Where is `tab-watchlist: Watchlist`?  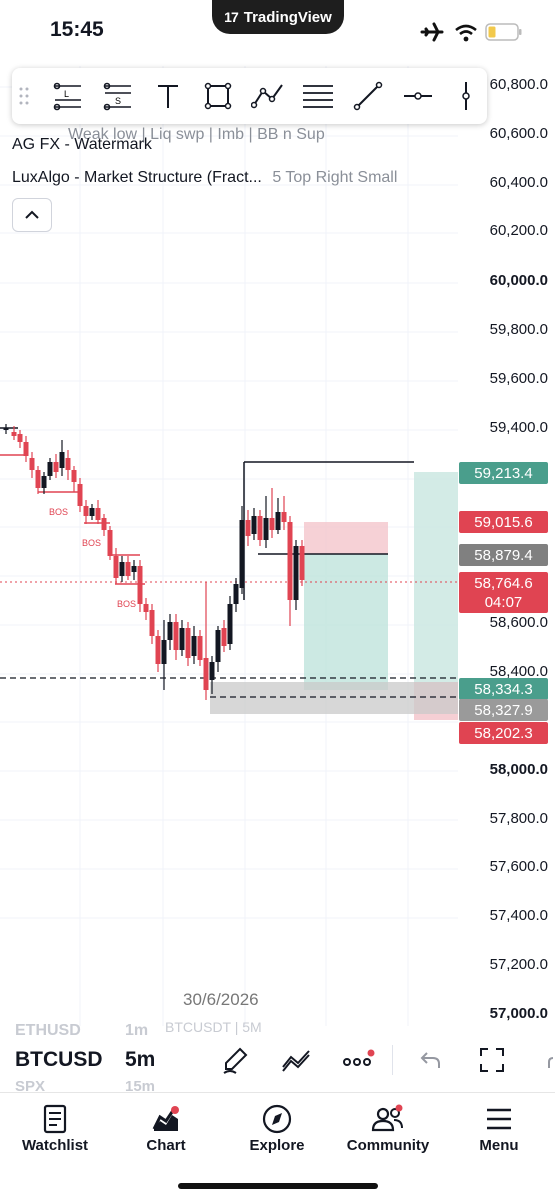 tab-watchlist: Watchlist is located at coordinates (55, 1128).